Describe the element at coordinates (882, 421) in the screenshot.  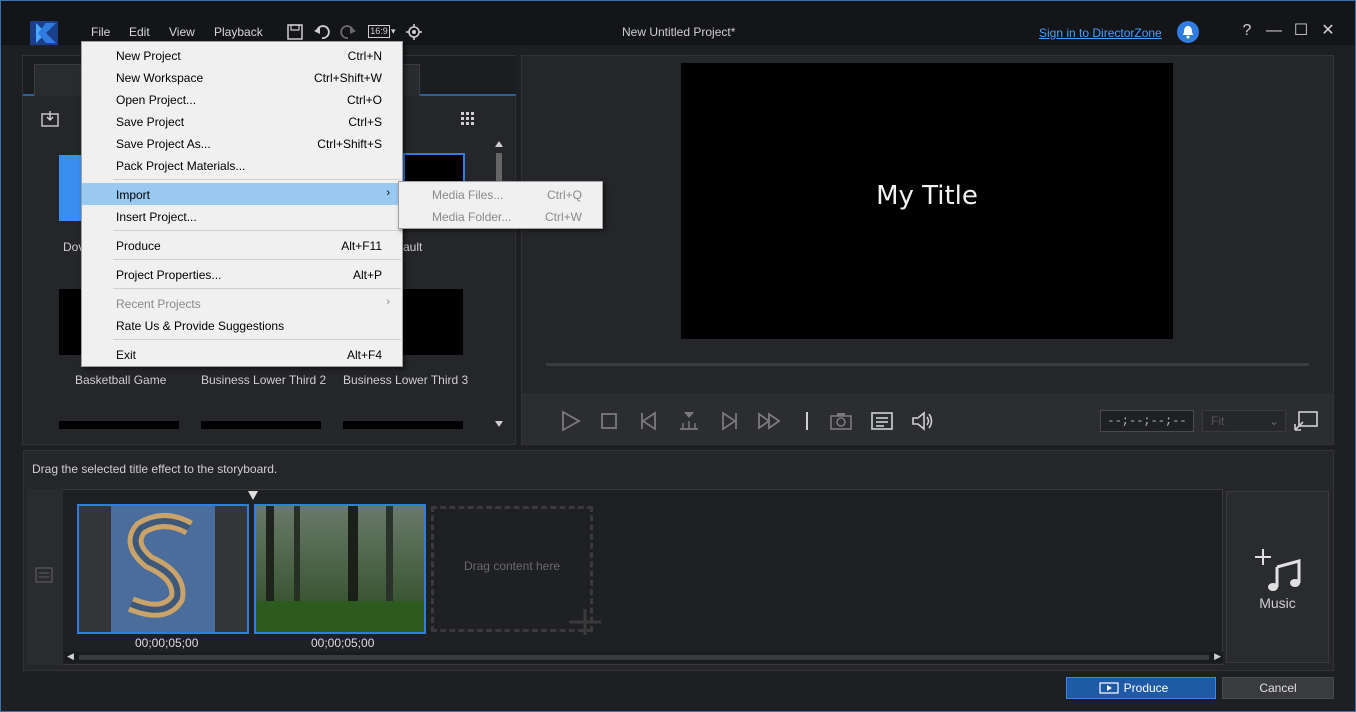
I see `subtitle-icon` at that location.